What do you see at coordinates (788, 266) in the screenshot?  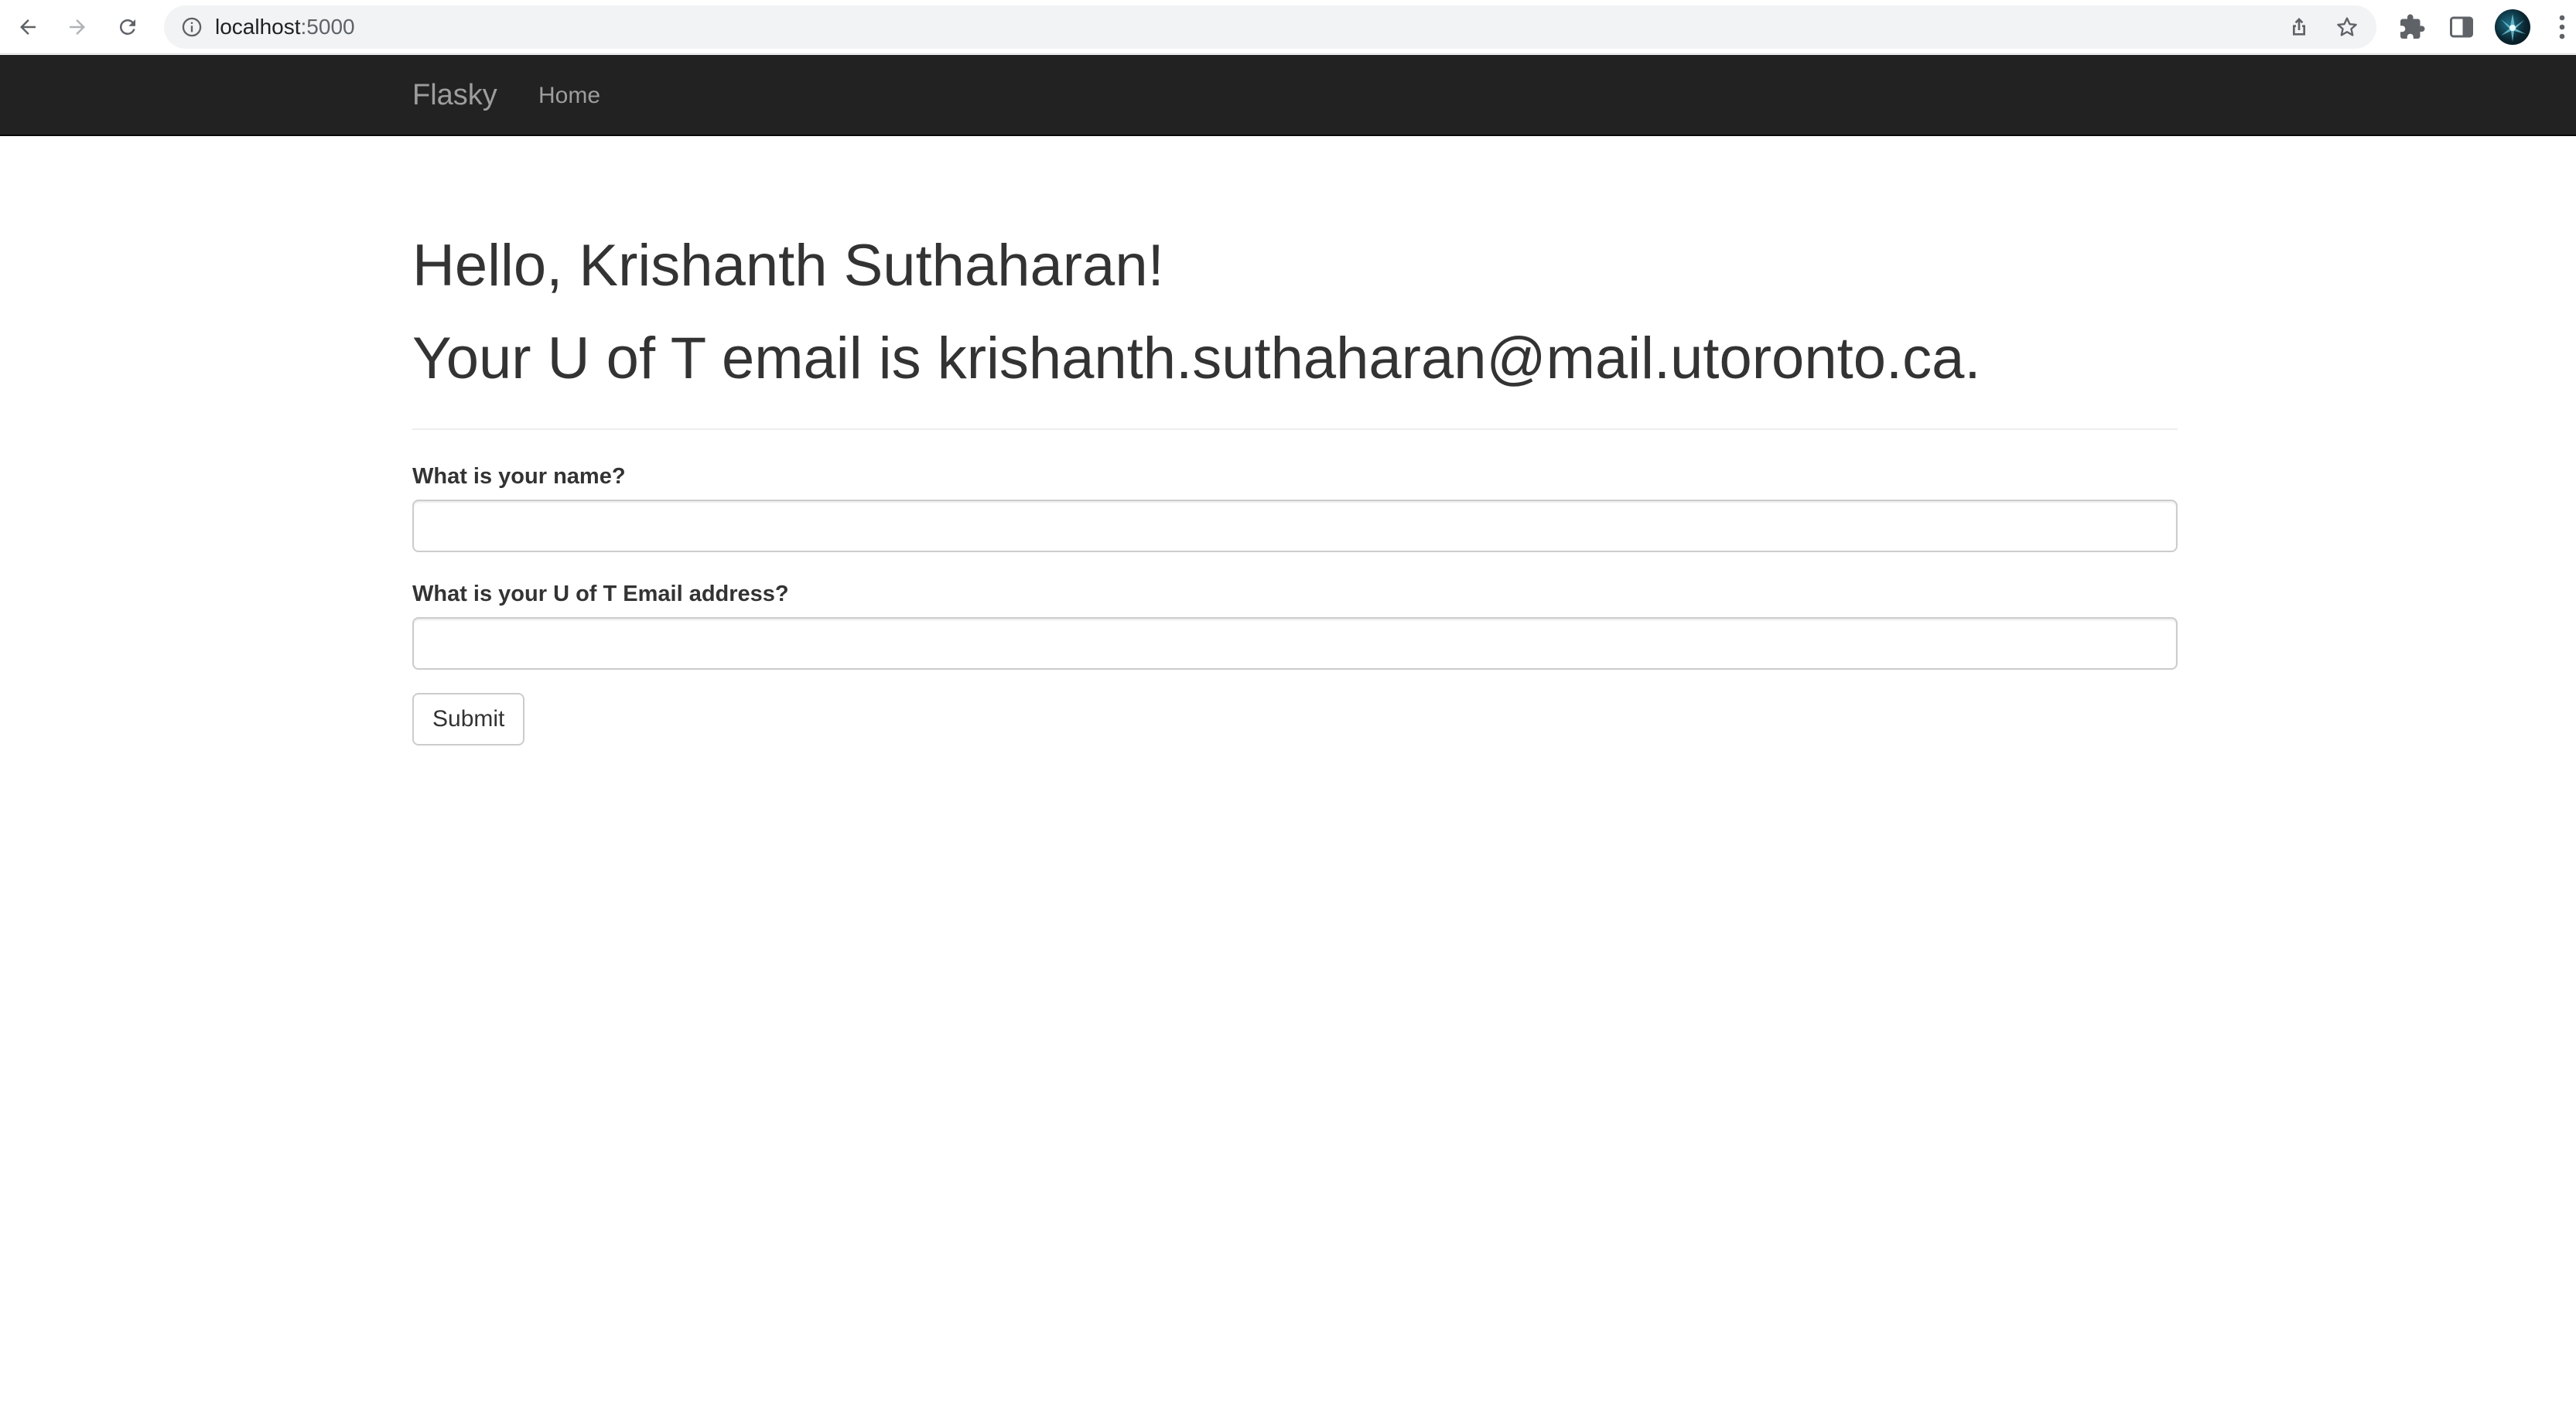 I see `greeting-heading: Hello, Krishanth Suthaharan!` at bounding box center [788, 266].